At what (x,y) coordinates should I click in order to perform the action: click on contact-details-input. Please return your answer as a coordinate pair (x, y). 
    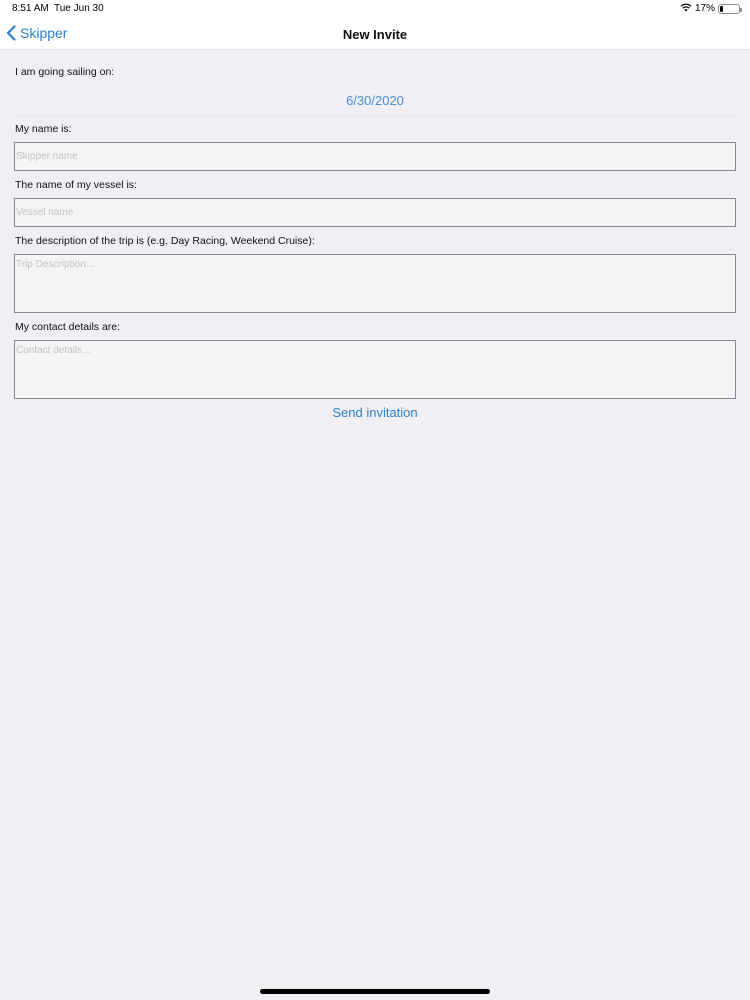
    Looking at the image, I should click on (375, 369).